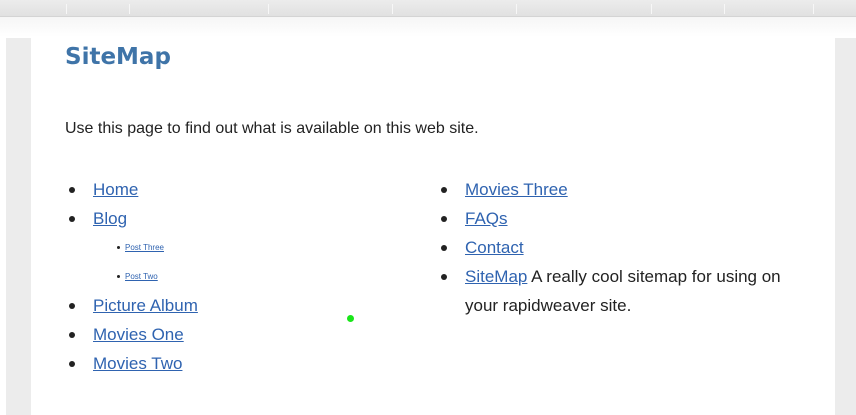 This screenshot has width=856, height=415. What do you see at coordinates (144, 247) in the screenshot?
I see `sitemap-link-post-three: Post Three` at bounding box center [144, 247].